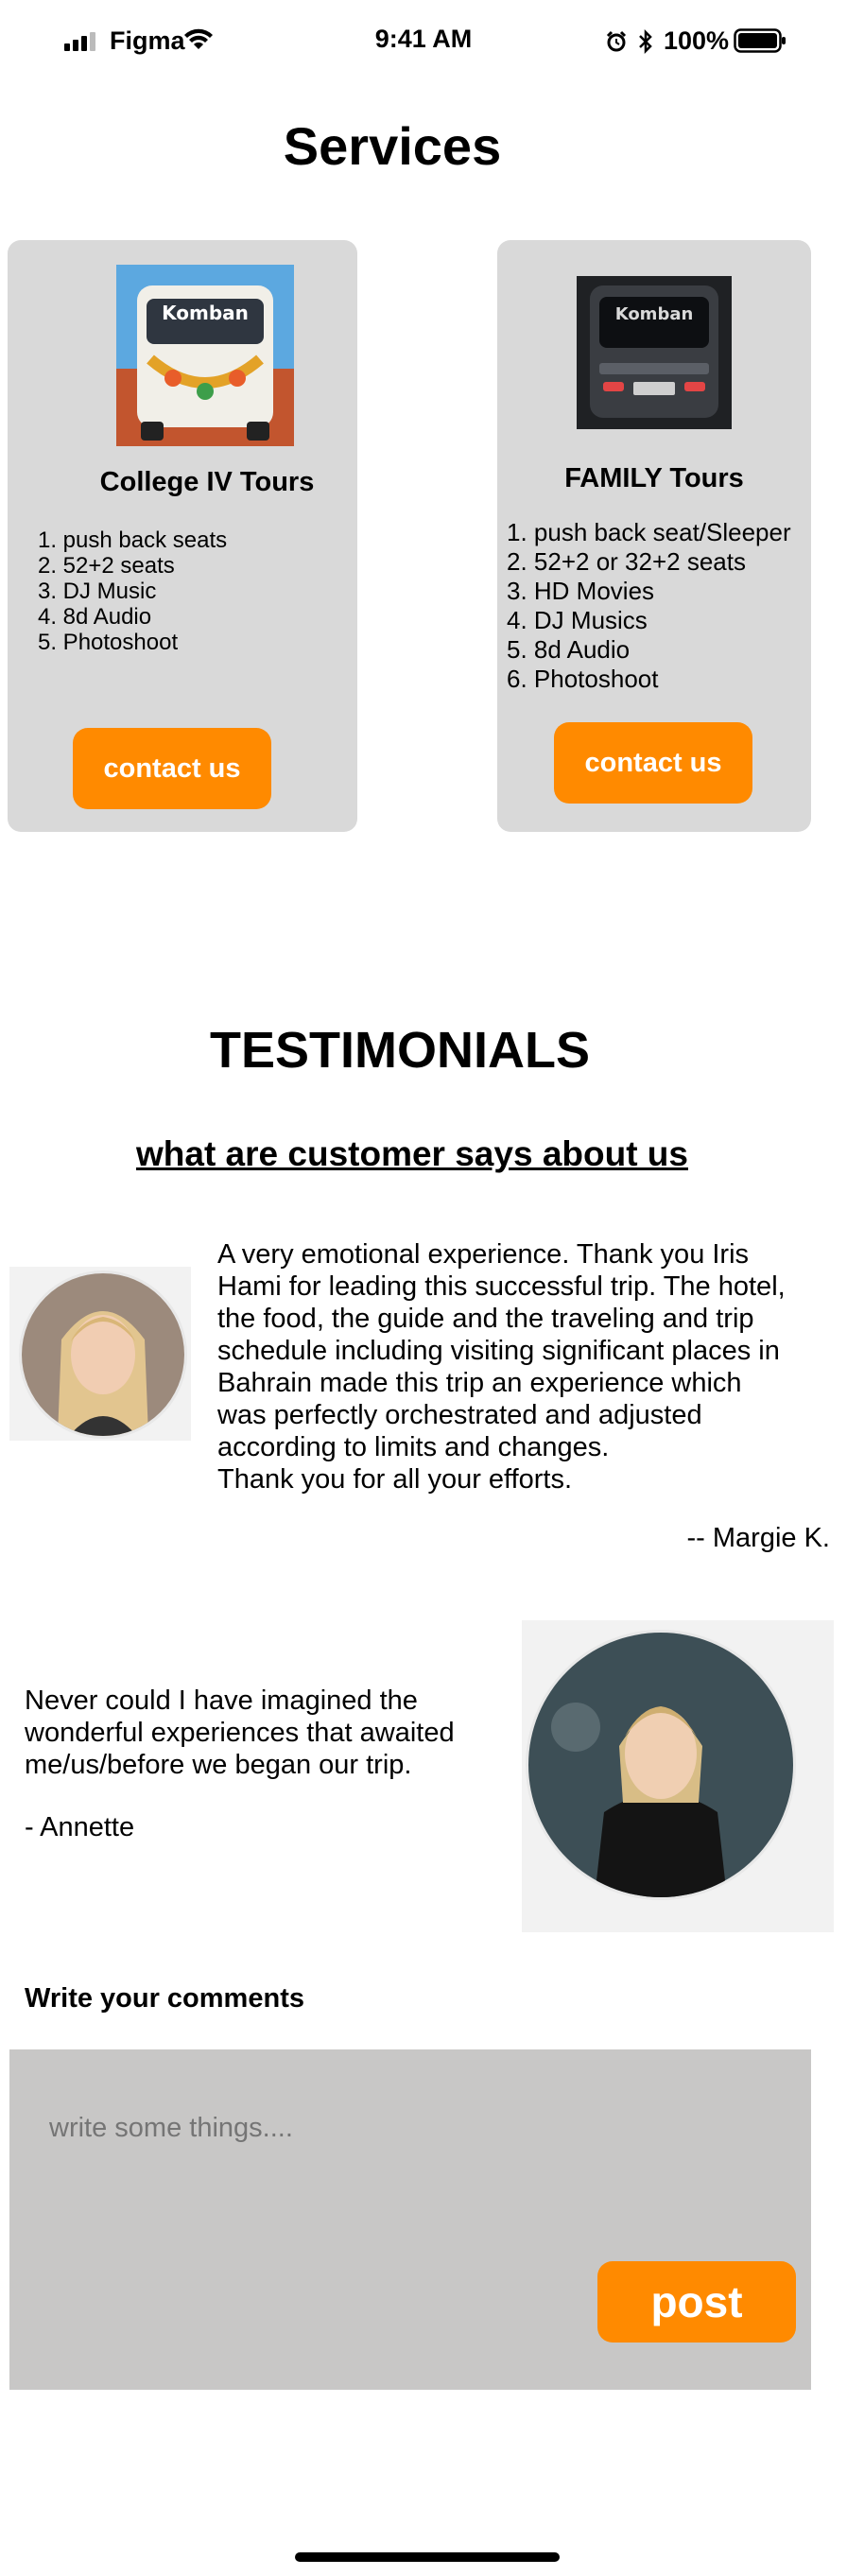 The height and width of the screenshot is (2576, 847). What do you see at coordinates (577, 620) in the screenshot?
I see `feature-item: 4. DJ Musics` at bounding box center [577, 620].